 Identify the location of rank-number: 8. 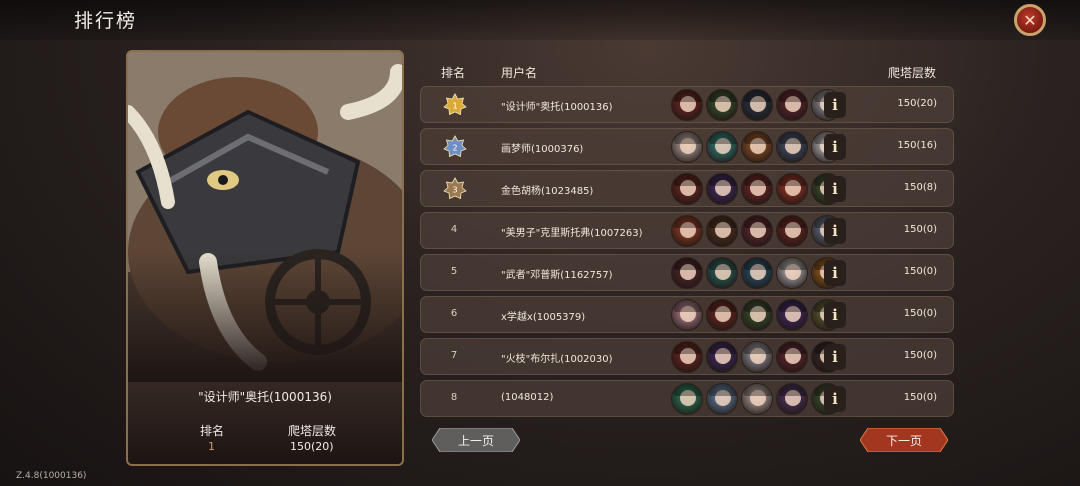
(454, 397).